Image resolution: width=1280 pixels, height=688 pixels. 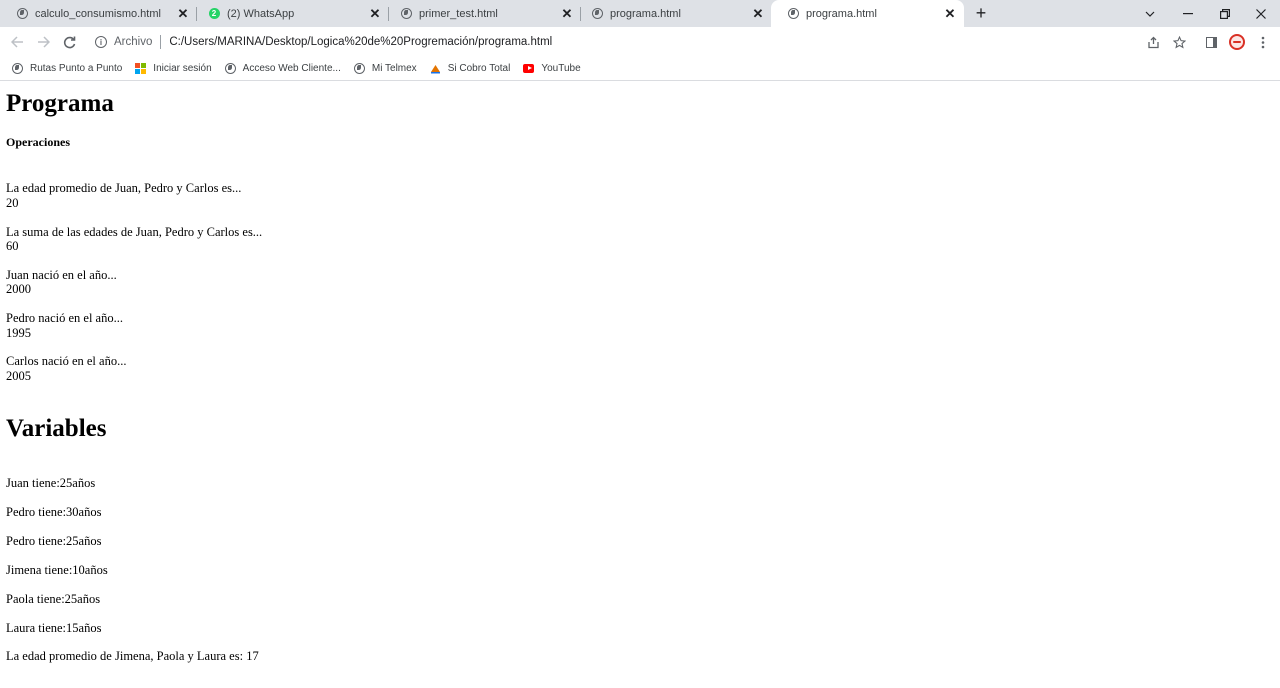 I want to click on menu-kebab-icon, so click(x=1263, y=42).